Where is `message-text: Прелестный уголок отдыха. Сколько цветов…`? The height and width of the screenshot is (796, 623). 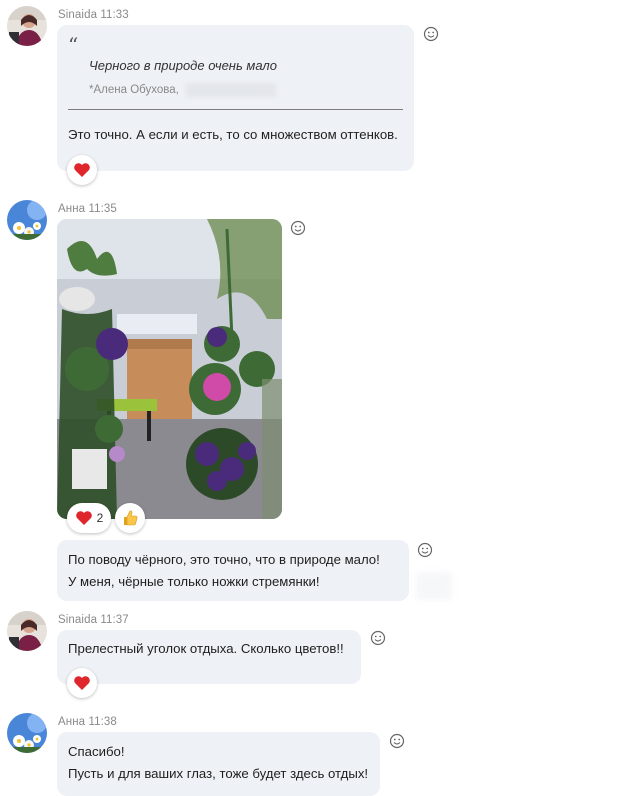
message-text: Прелестный уголок отдыха. Сколько цветов… is located at coordinates (206, 648).